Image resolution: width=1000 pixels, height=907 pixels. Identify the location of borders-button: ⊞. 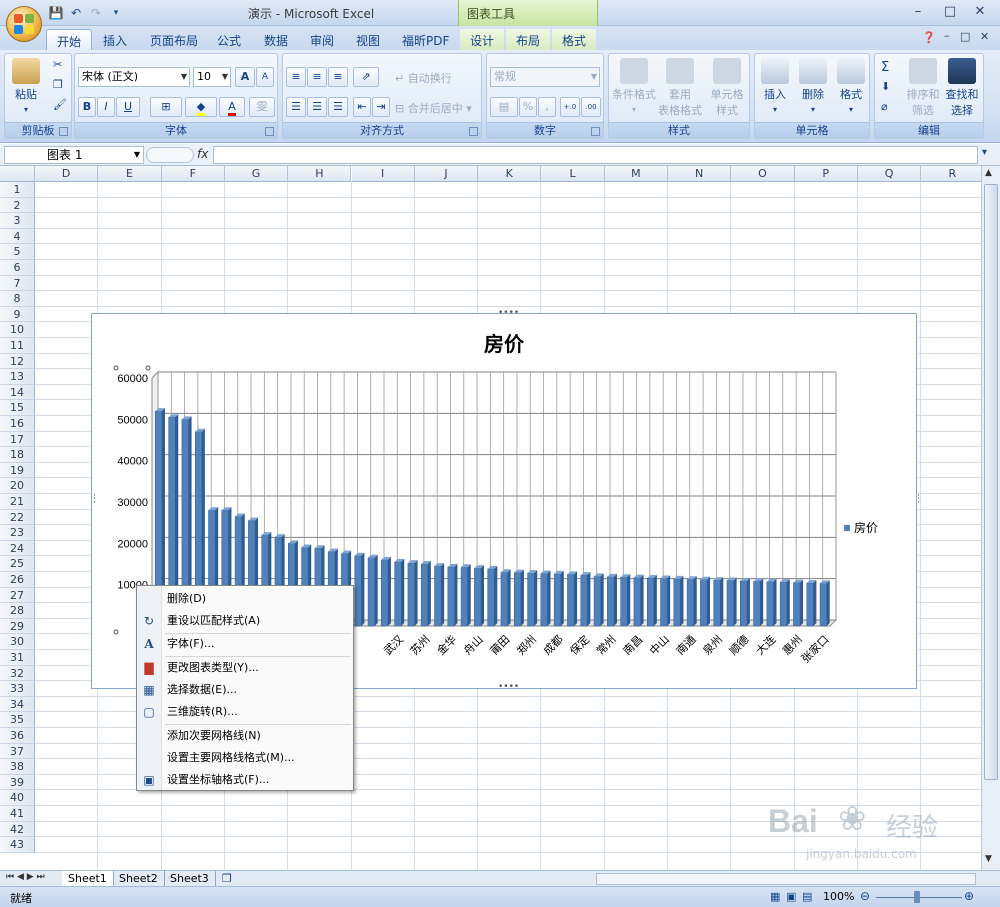
(166, 107).